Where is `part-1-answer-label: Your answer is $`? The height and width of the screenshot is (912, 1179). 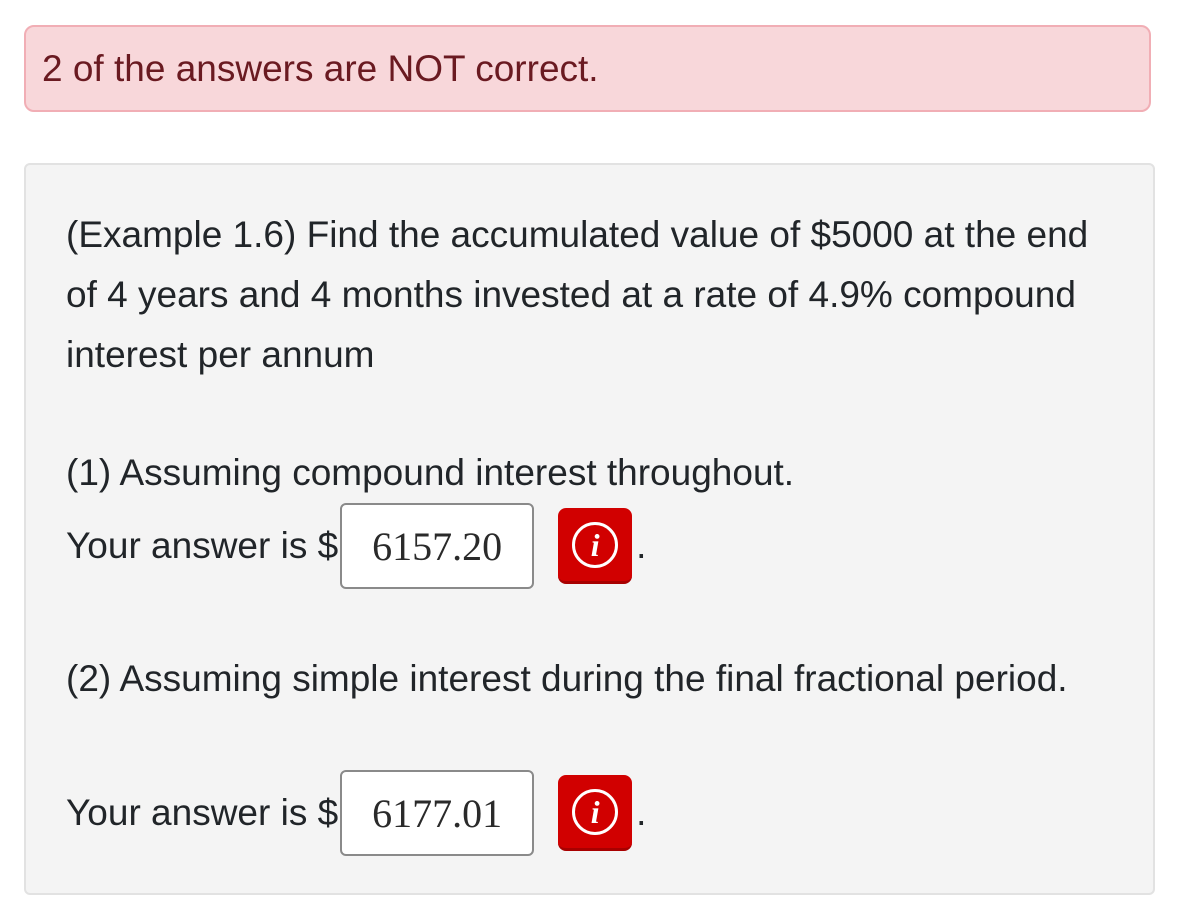
part-1-answer-label: Your answer is $ is located at coordinates (202, 545).